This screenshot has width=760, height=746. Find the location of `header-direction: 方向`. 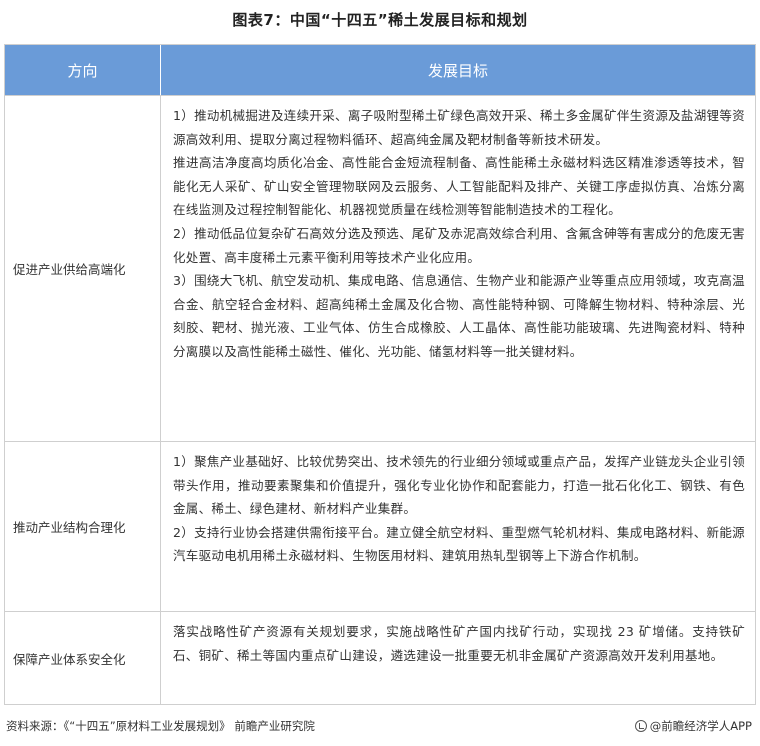

header-direction: 方向 is located at coordinates (83, 70).